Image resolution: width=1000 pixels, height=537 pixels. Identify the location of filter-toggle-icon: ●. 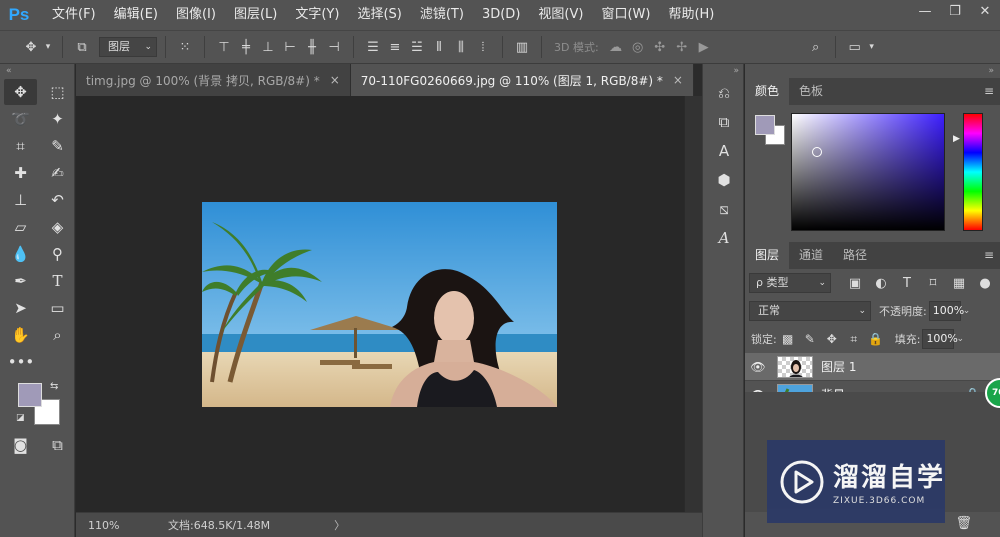
(985, 283).